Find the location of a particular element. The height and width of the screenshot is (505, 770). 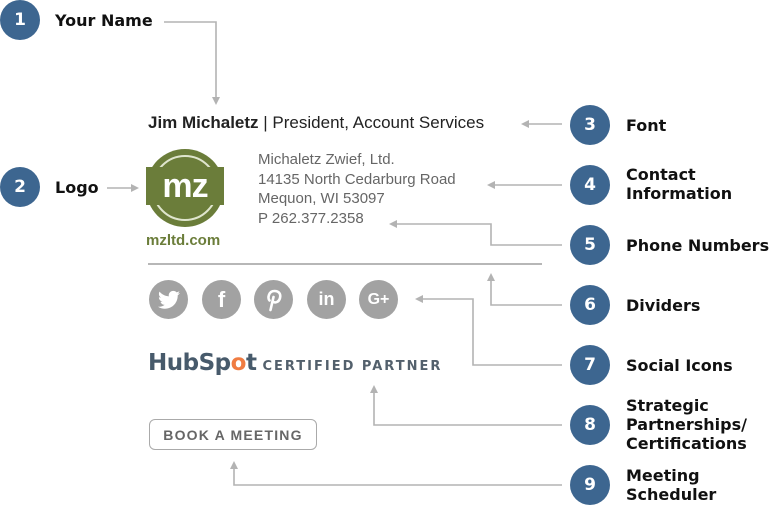

label-line: Your Name is located at coordinates (104, 20).